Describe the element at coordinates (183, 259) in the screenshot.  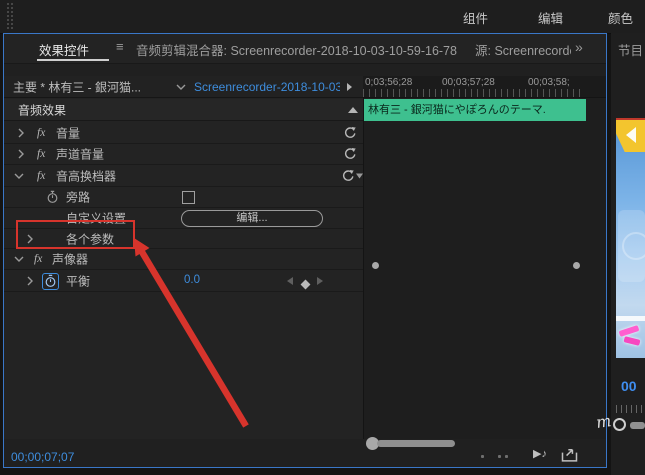
I see `effect-row-panner: fx 声像器` at that location.